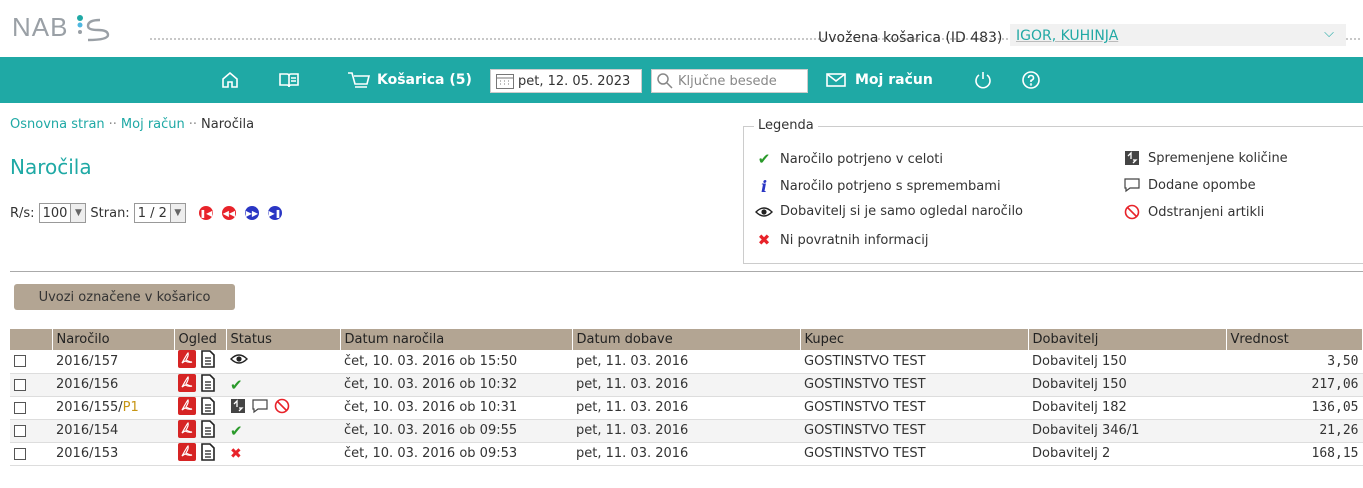 The width and height of the screenshot is (1363, 488). What do you see at coordinates (113, 339) in the screenshot?
I see `column-header: Naročilo` at bounding box center [113, 339].